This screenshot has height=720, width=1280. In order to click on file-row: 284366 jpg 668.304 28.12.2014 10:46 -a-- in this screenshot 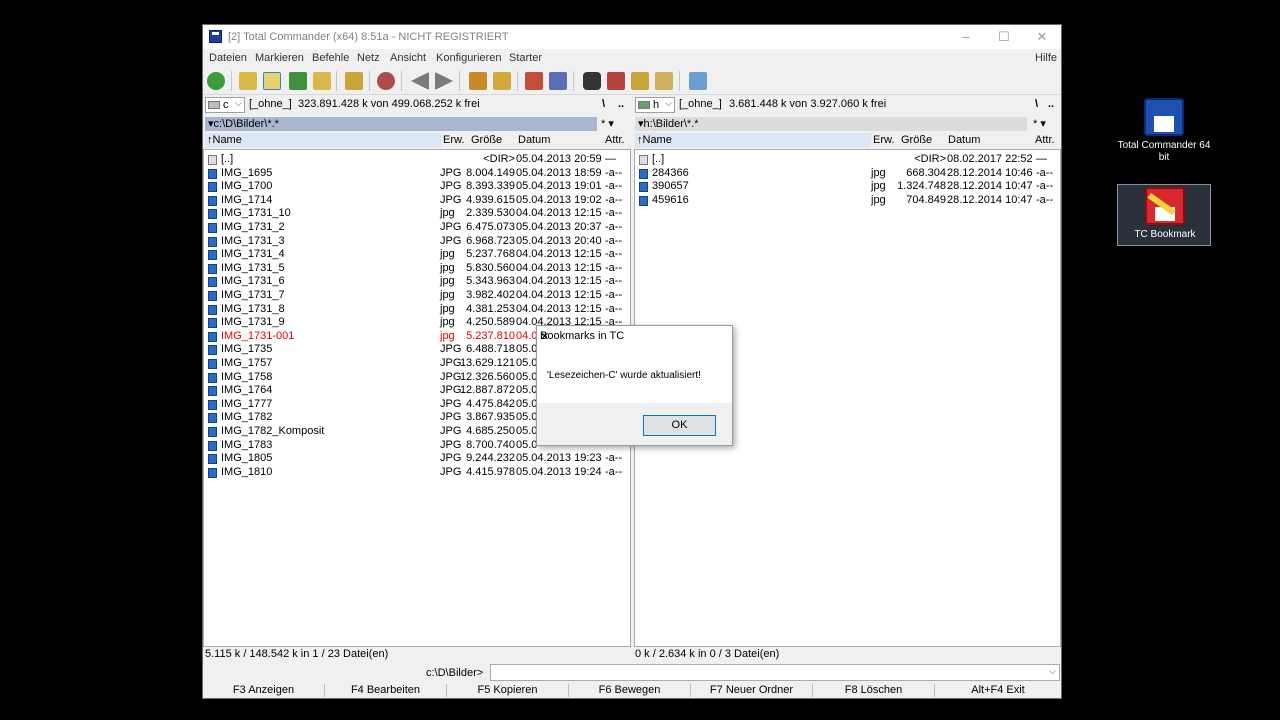, I will do `click(847, 174)`.